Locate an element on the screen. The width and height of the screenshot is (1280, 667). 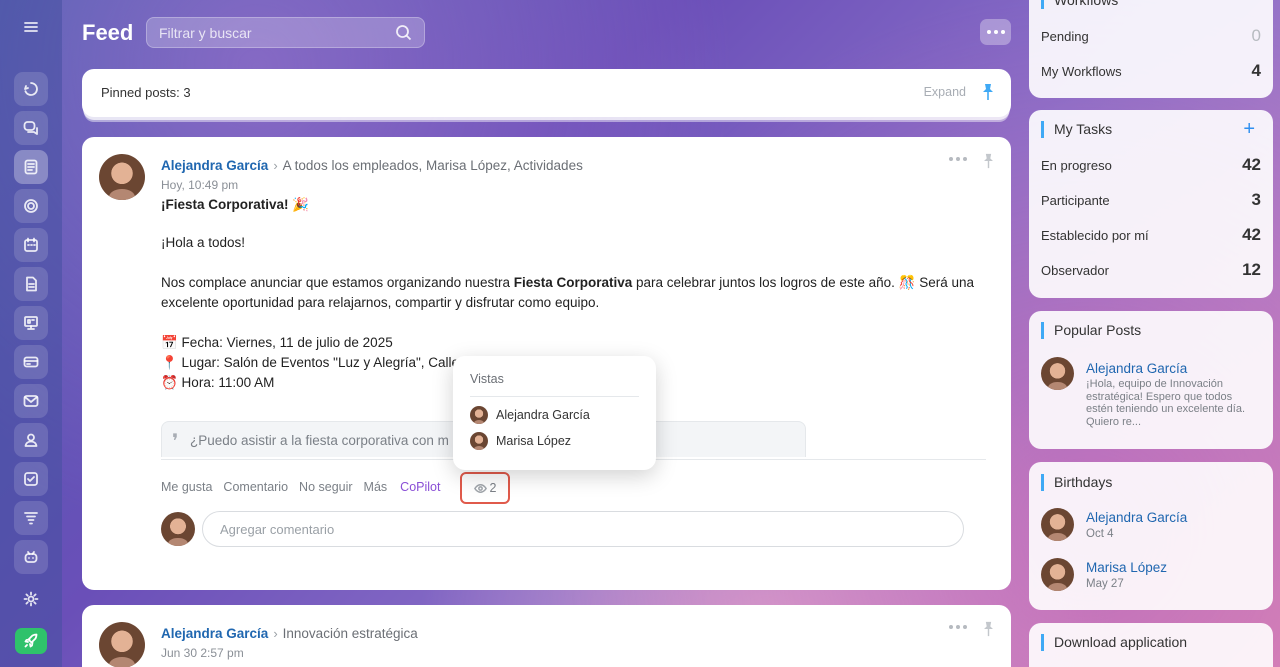
calendar-nav-icon is located at coordinates (31, 245).